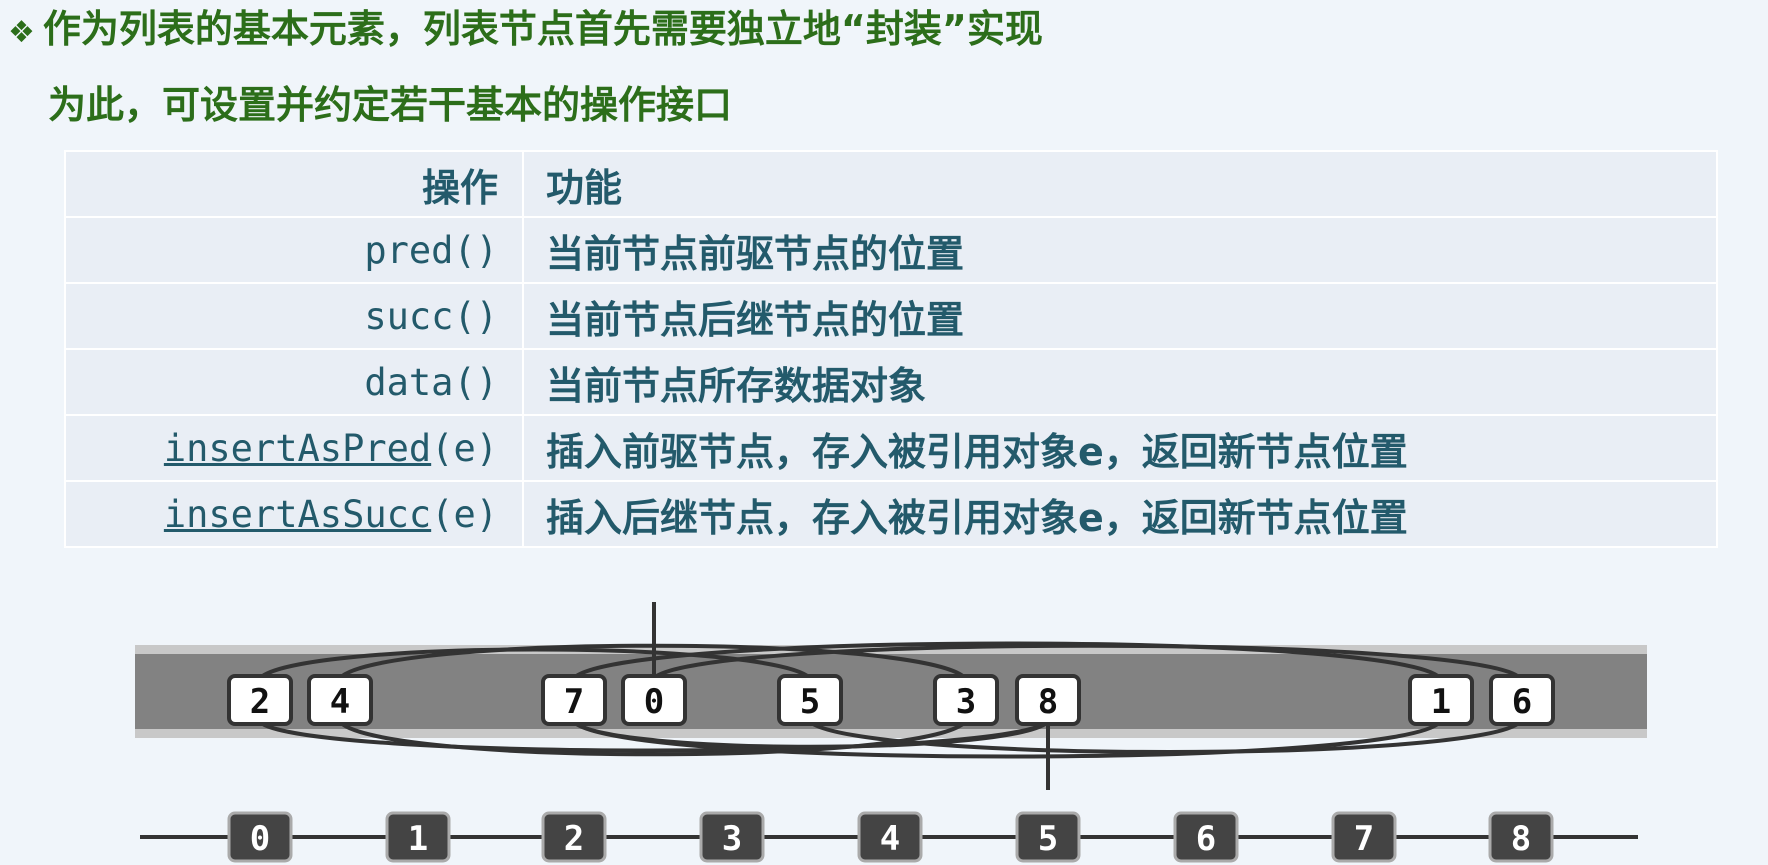 Image resolution: width=1768 pixels, height=865 pixels. I want to click on table-header-row: 操作 功能, so click(891, 184).